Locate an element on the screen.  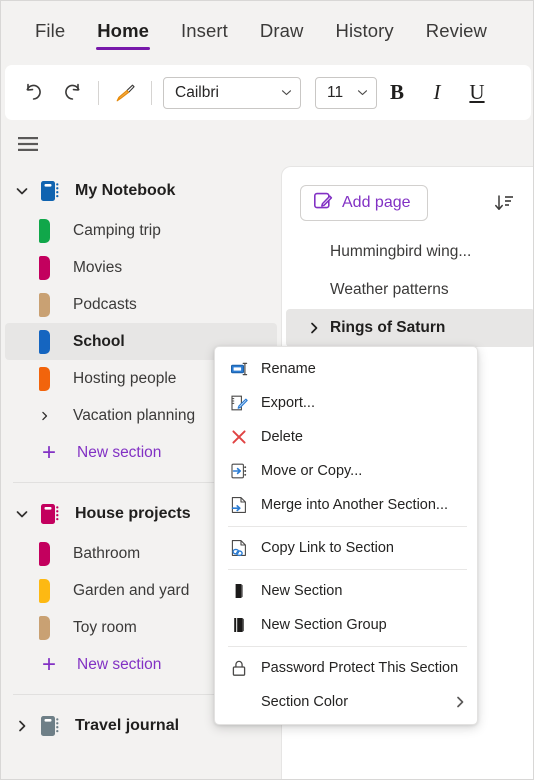
format-painter-icon is located at coordinates (125, 92).